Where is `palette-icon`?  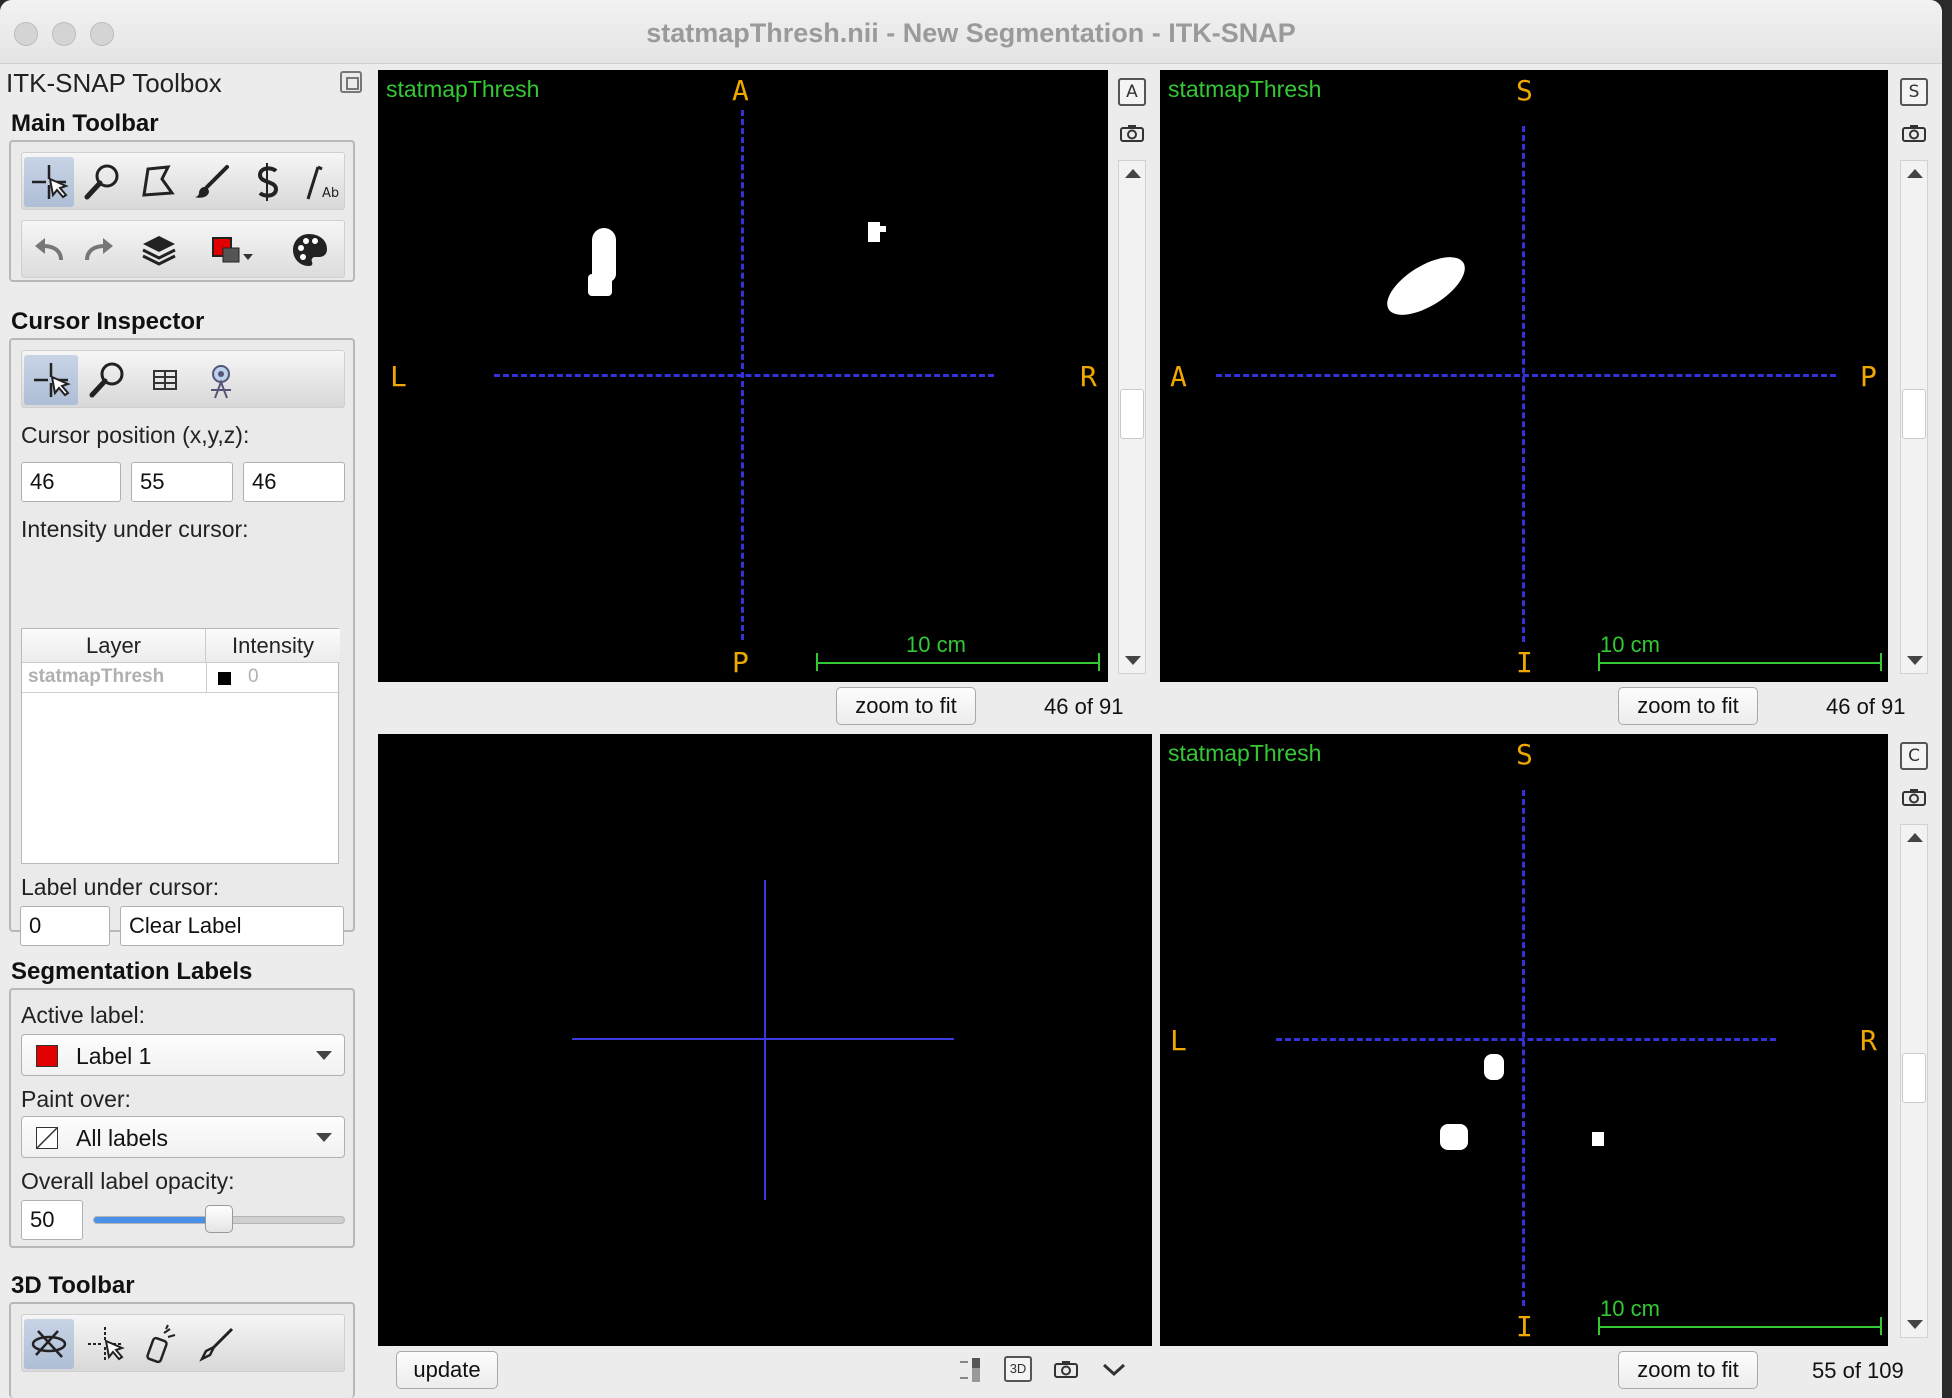
palette-icon is located at coordinates (309, 250).